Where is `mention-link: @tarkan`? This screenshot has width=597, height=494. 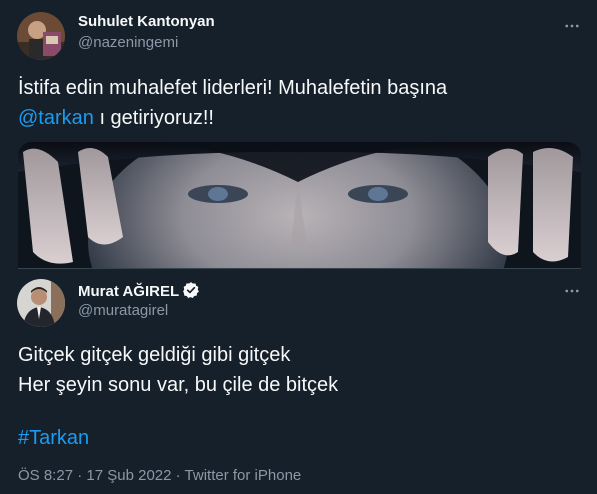
mention-link: @tarkan is located at coordinates (56, 118).